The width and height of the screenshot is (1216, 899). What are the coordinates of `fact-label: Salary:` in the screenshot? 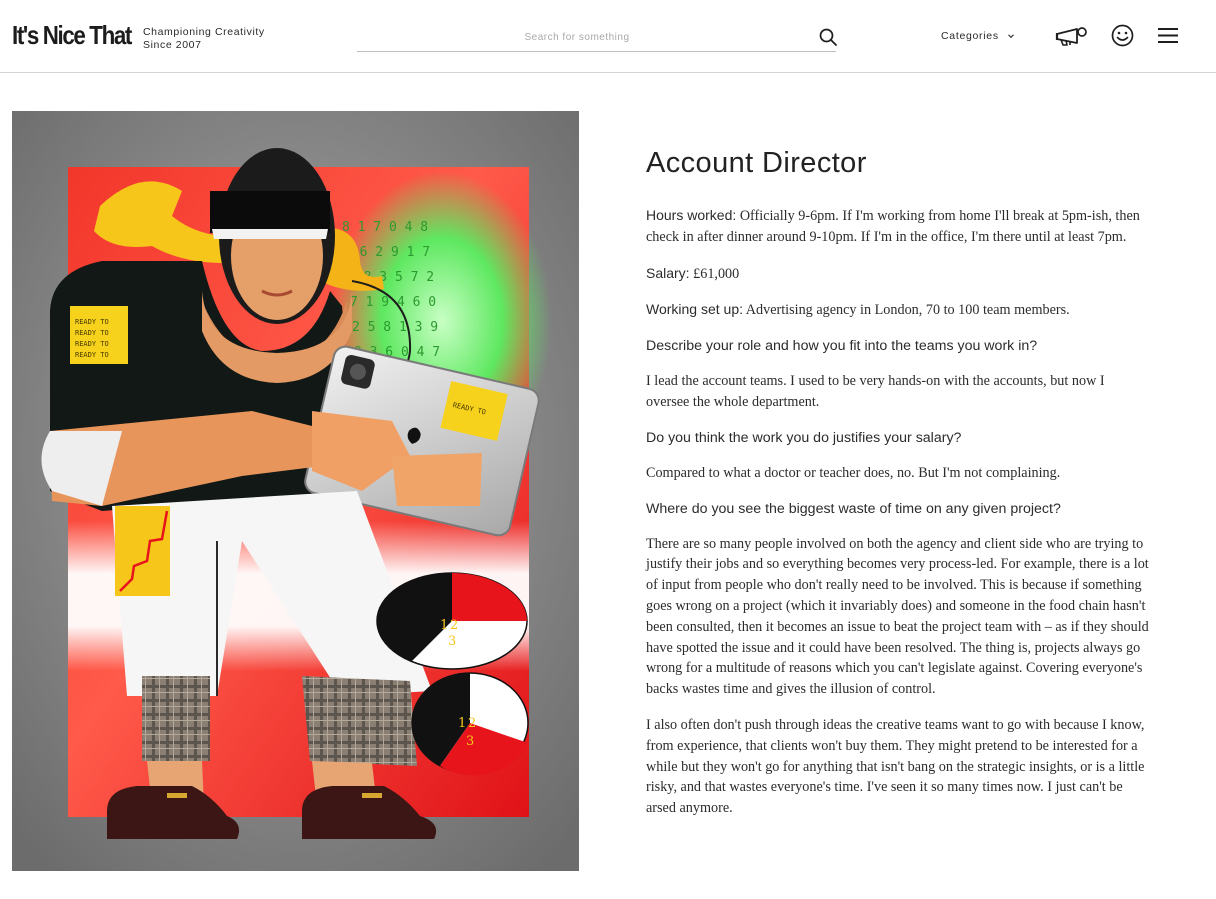 It's located at (668, 272).